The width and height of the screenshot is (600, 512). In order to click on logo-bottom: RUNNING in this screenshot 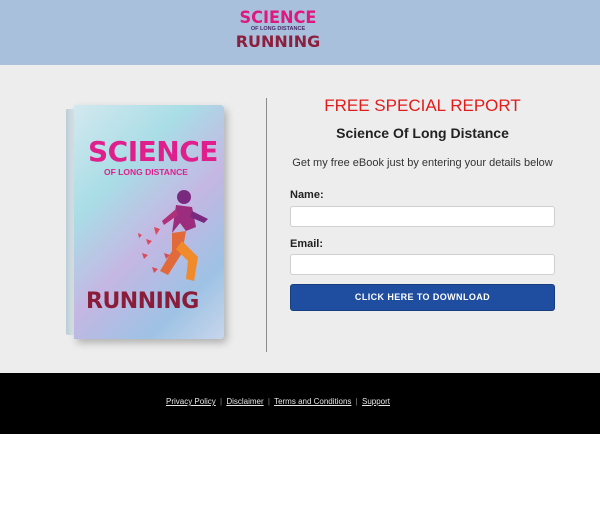, I will do `click(278, 41)`.